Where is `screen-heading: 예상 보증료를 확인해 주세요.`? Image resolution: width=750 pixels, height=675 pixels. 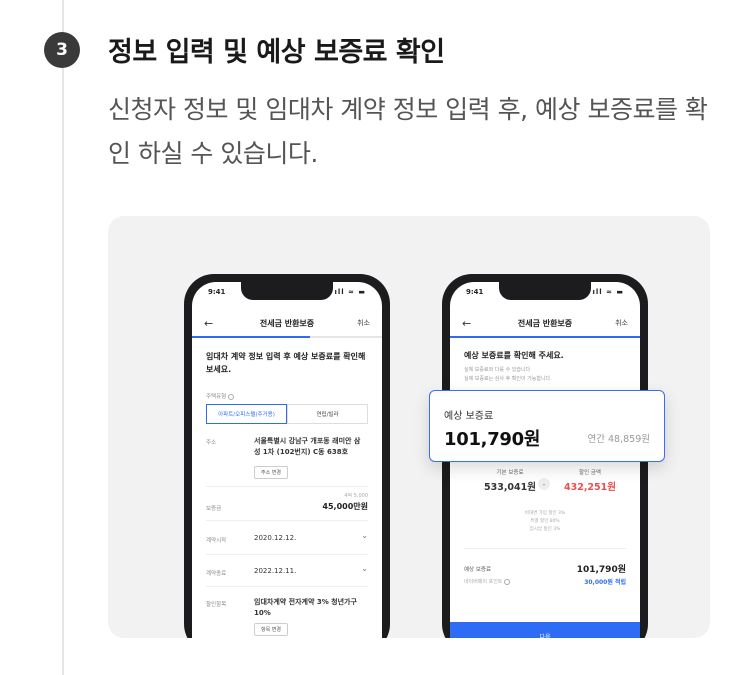 screen-heading: 예상 보증료를 확인해 주세요. is located at coordinates (514, 355).